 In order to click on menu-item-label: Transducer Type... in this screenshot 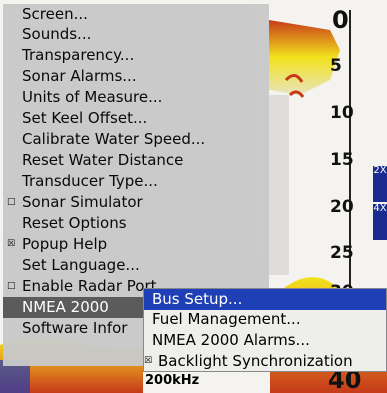, I will do `click(90, 181)`.